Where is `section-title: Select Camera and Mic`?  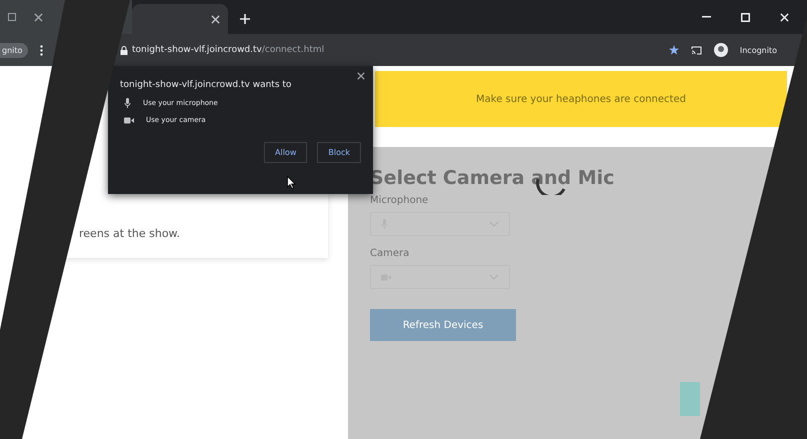 section-title: Select Camera and Mic is located at coordinates (492, 178).